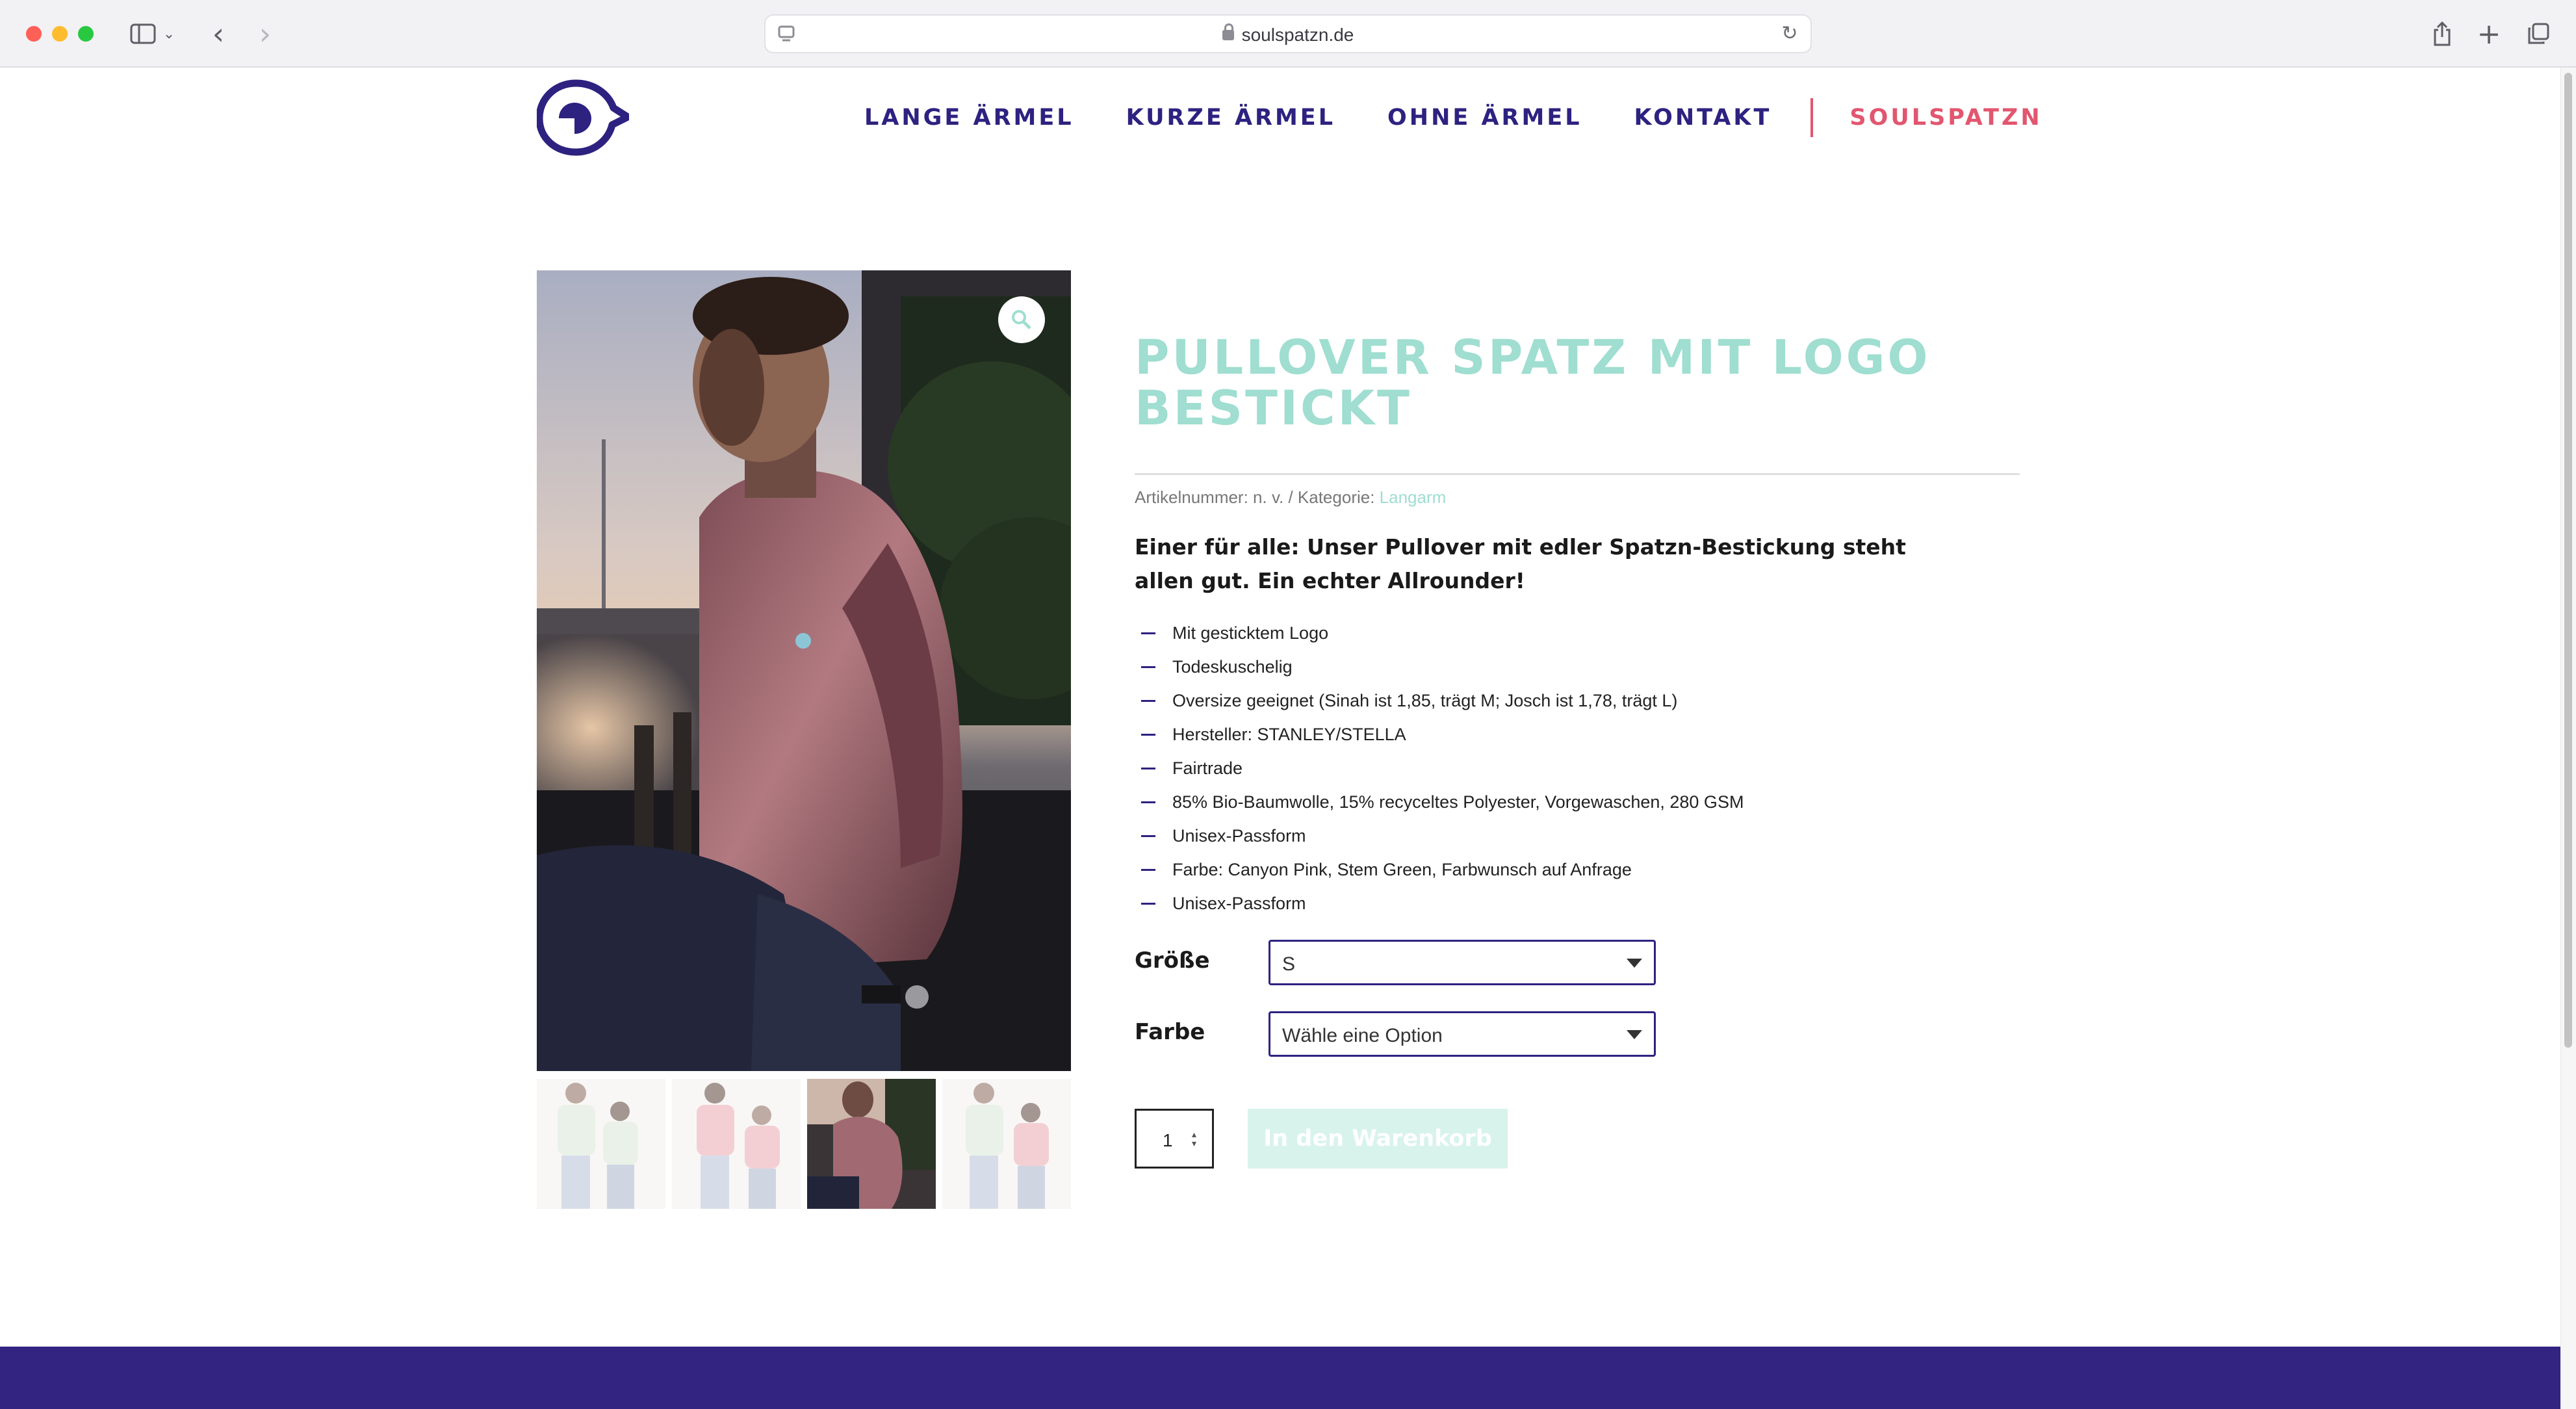 This screenshot has width=2576, height=1409. What do you see at coordinates (1228, 32) in the screenshot?
I see `lock-icon` at bounding box center [1228, 32].